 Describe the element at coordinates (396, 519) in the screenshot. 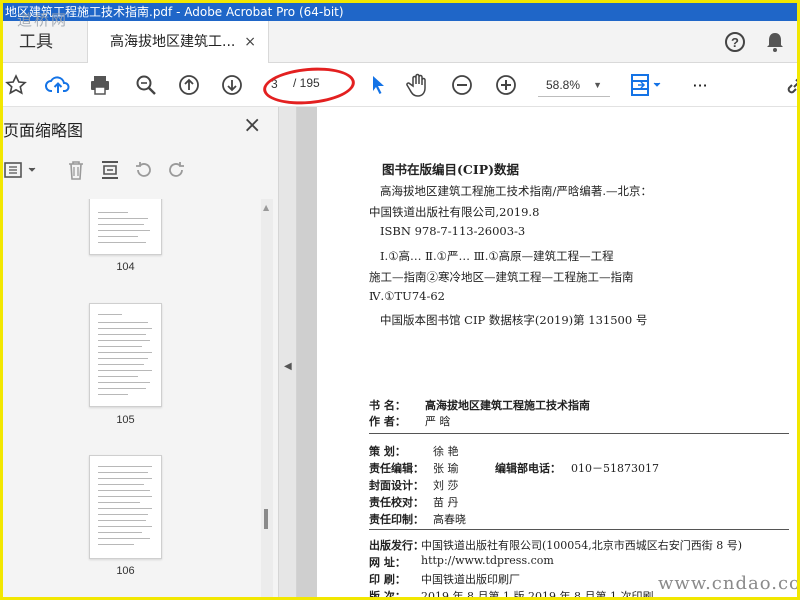

I see `staff-label: 责任印制：` at that location.